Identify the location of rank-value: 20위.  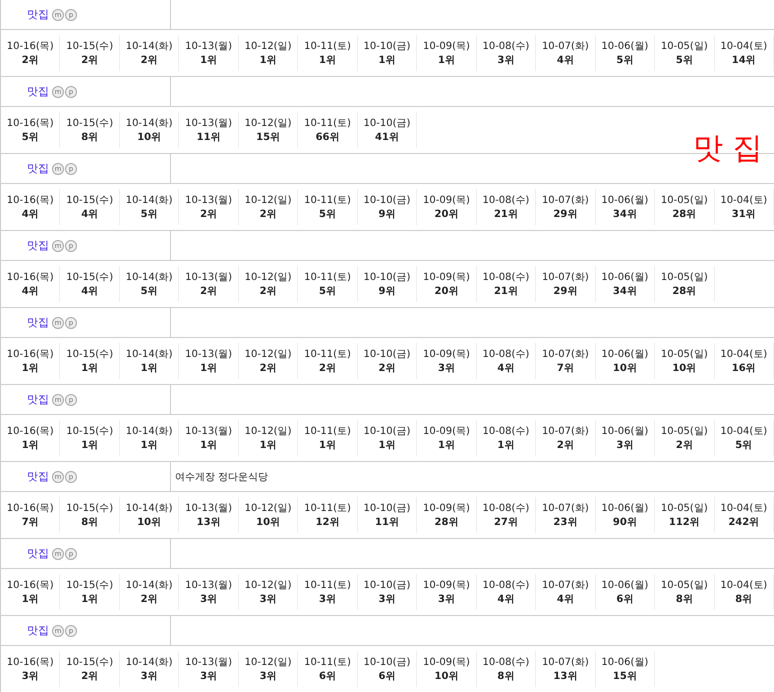
(446, 291).